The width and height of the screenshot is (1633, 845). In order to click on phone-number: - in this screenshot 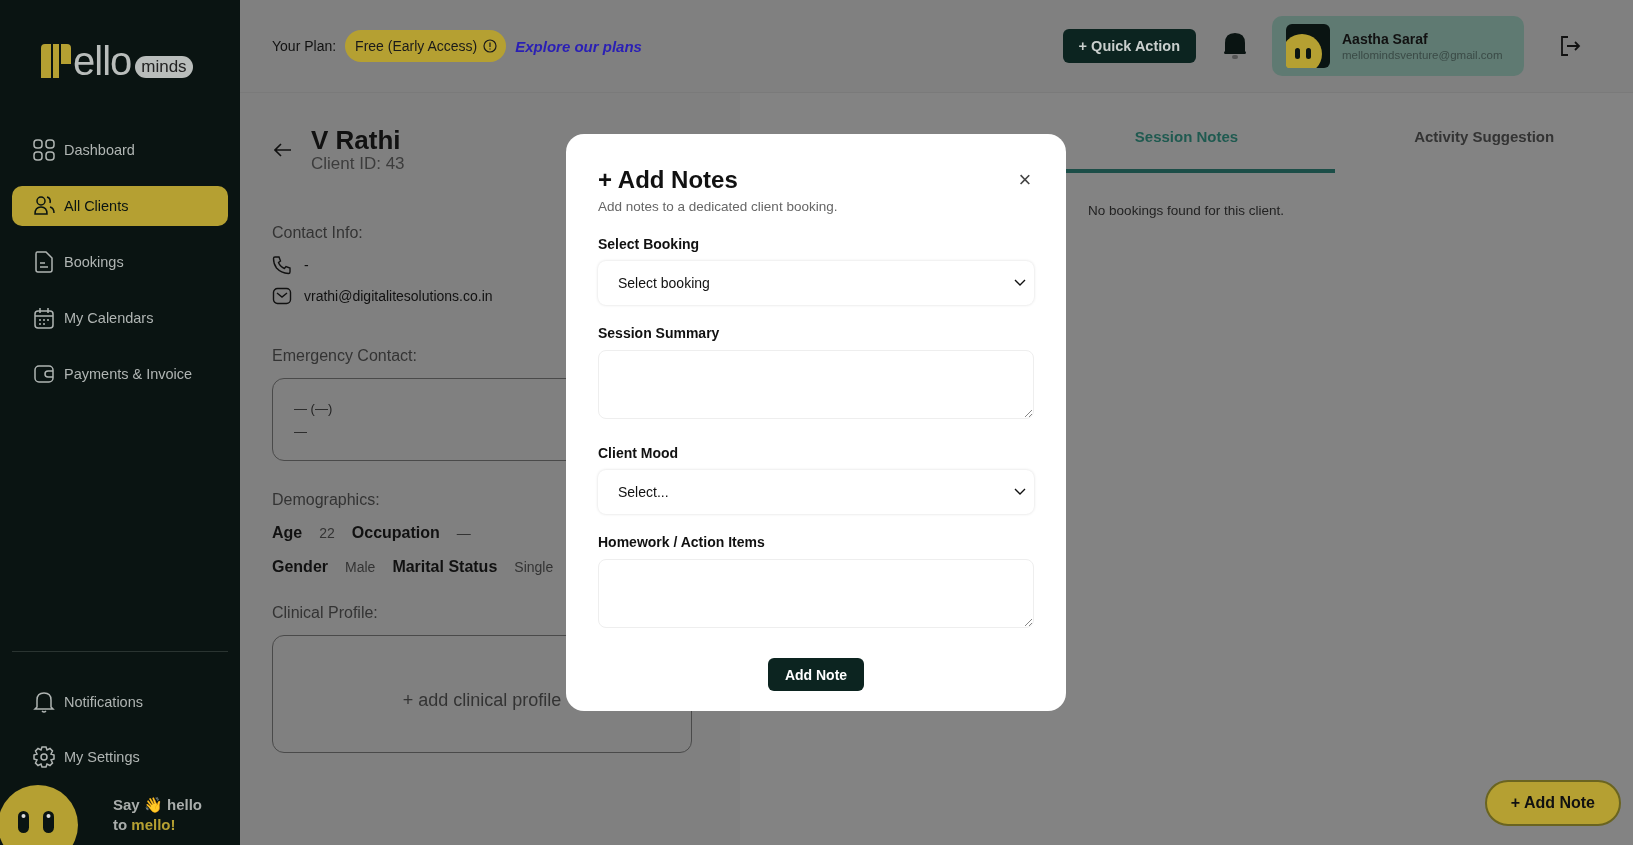, I will do `click(306, 265)`.